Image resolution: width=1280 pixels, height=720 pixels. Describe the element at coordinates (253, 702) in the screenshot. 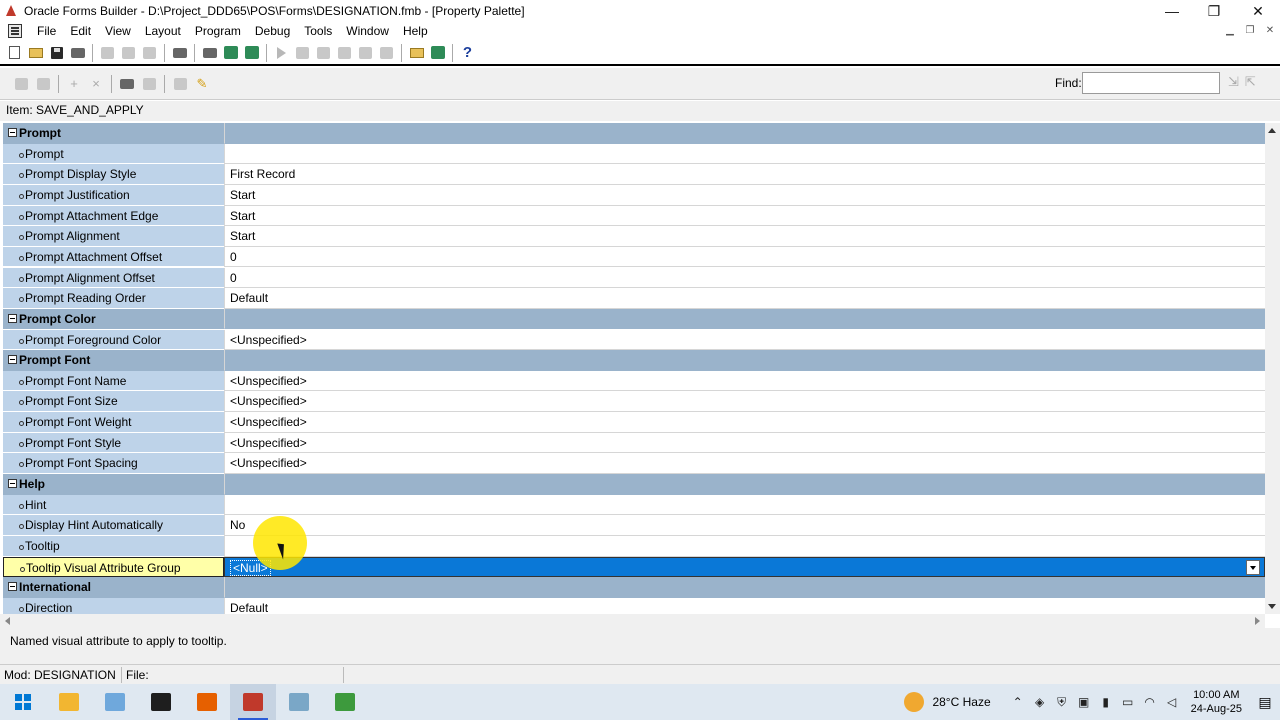

I see `taskbar-oracle-forms-icon` at that location.